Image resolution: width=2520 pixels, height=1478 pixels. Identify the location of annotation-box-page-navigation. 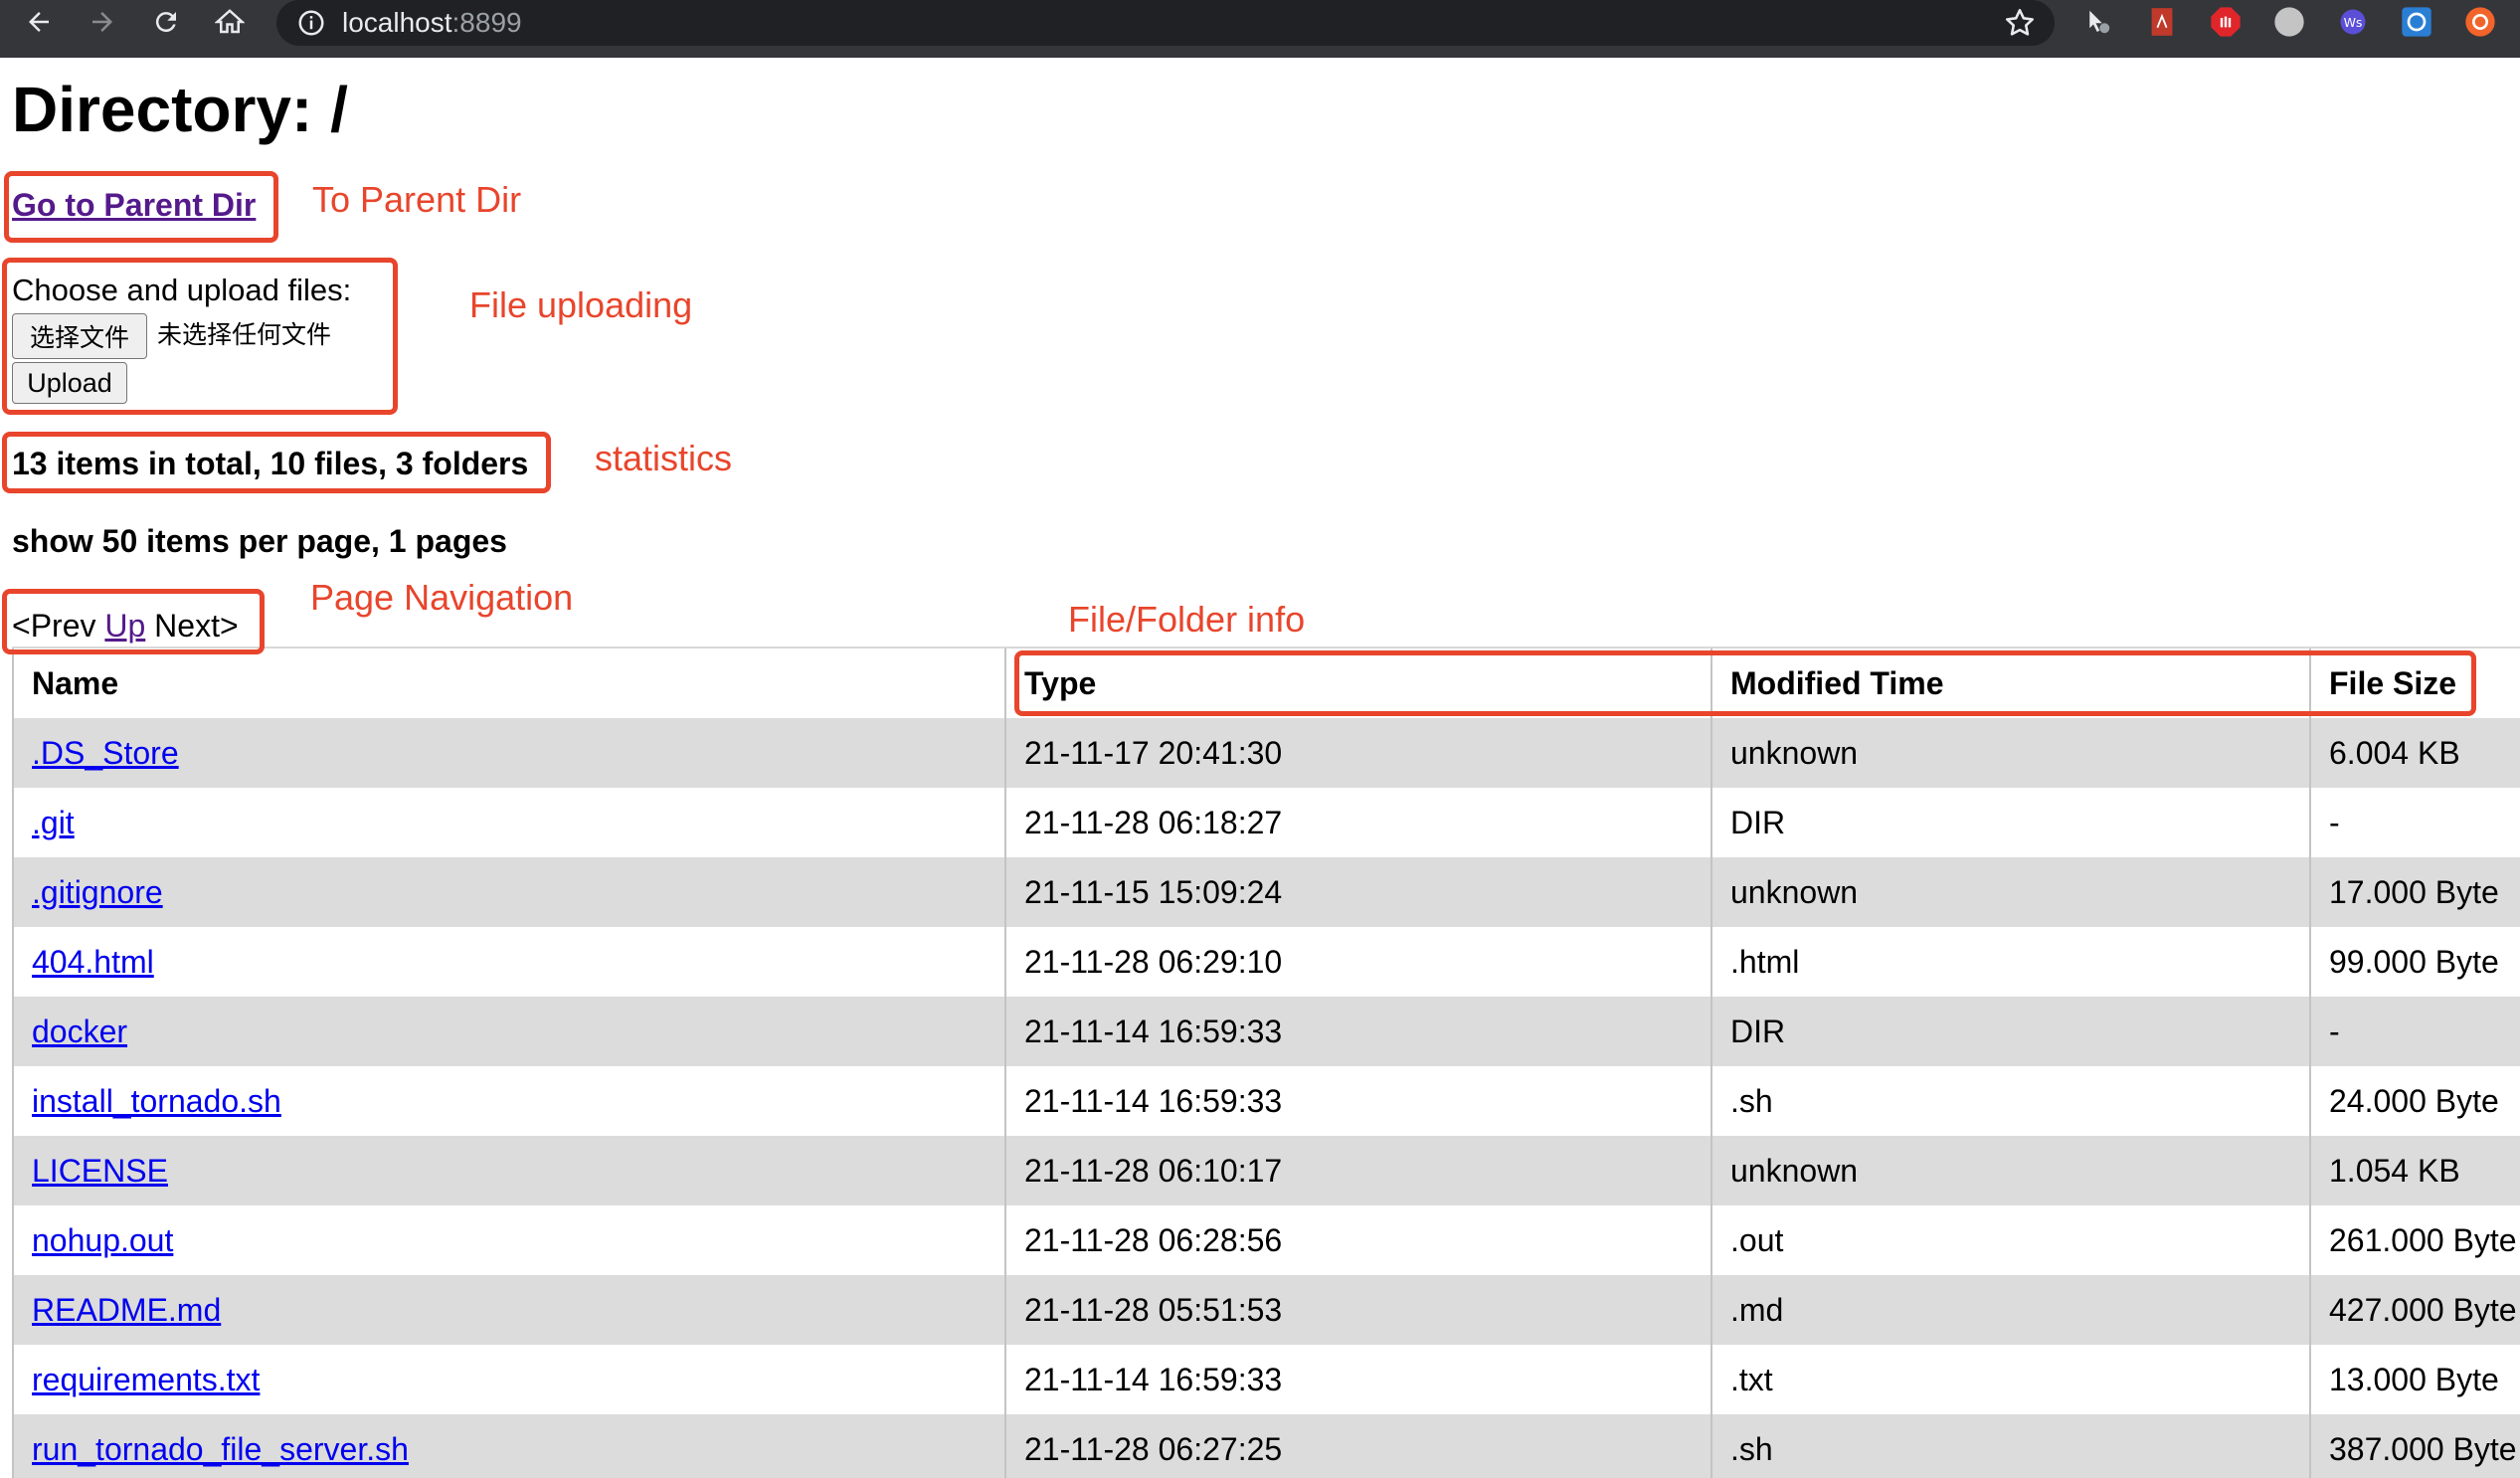
(133, 621).